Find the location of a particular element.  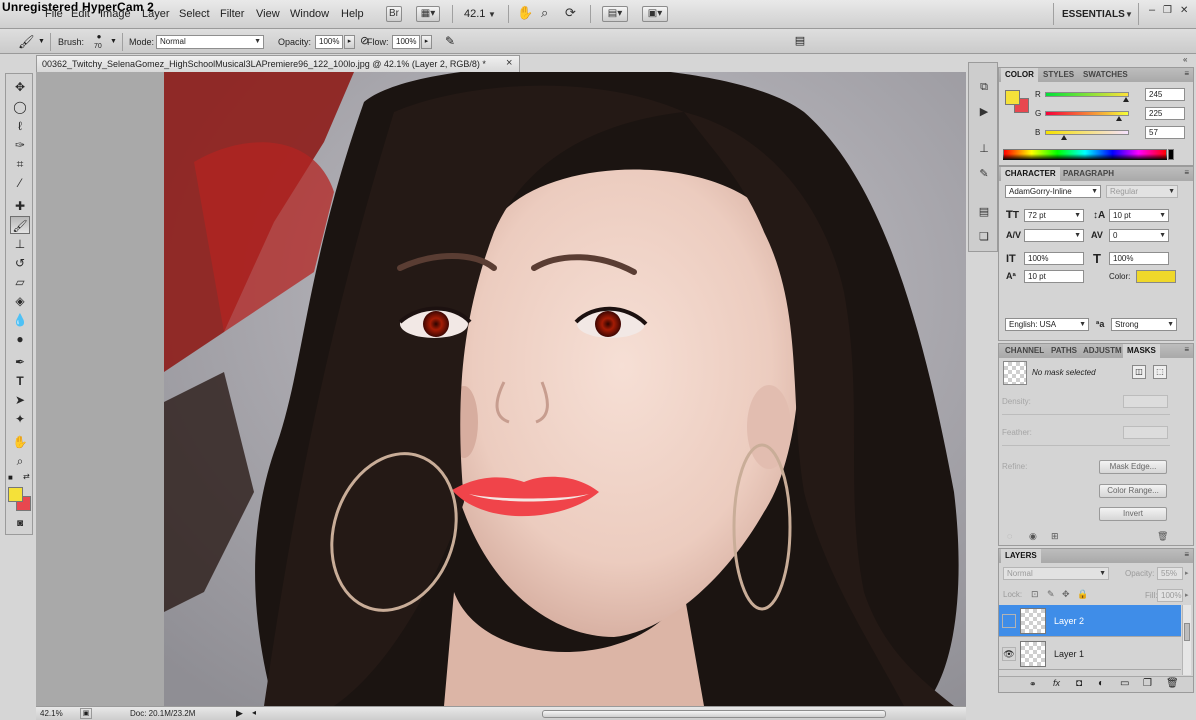

new-layer-icon: ❐ is located at coordinates (1147, 683).